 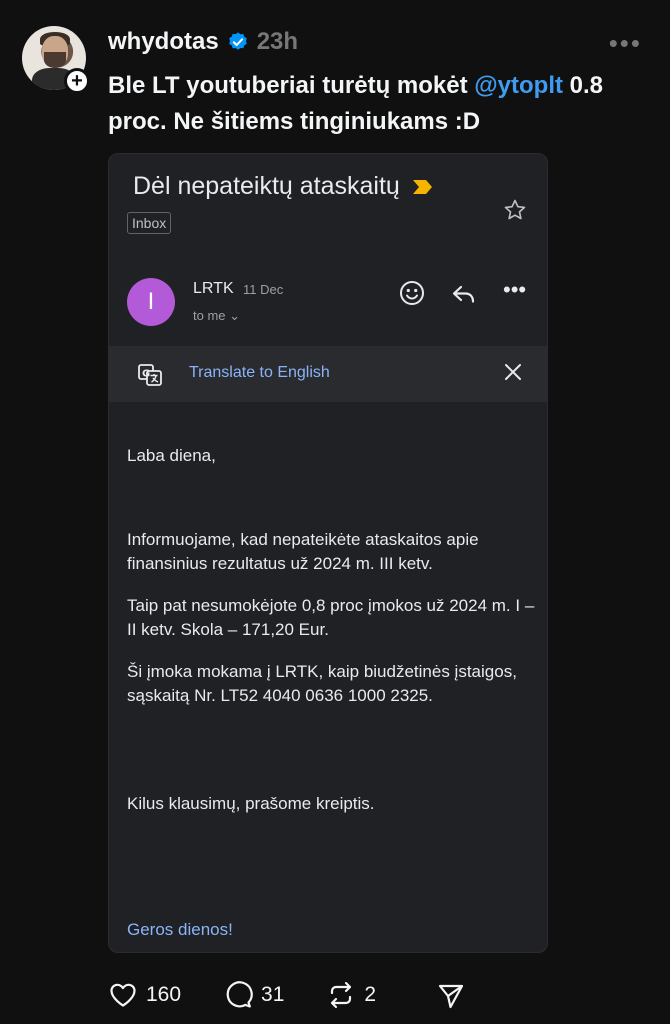 I want to click on email-more-icon: •••, so click(x=515, y=289).